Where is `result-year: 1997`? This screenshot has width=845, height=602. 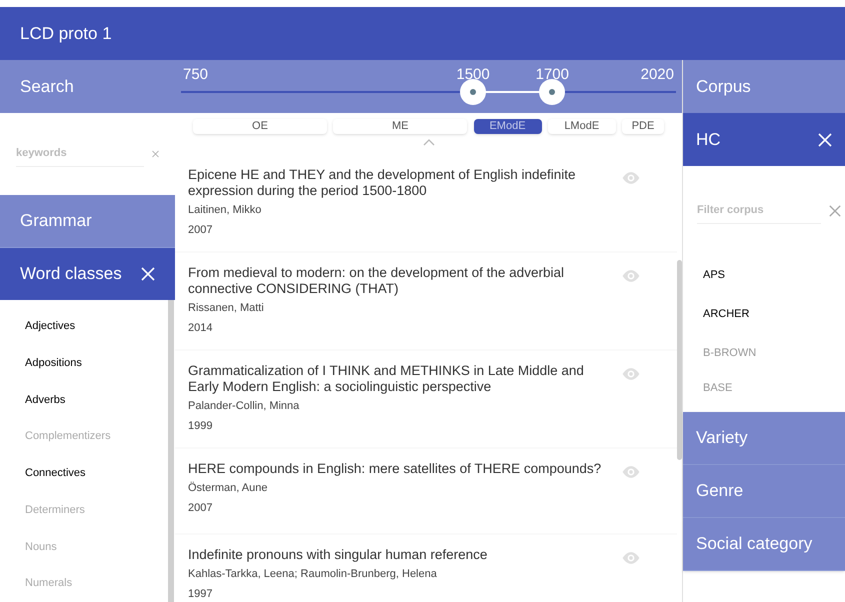
result-year: 1997 is located at coordinates (201, 594).